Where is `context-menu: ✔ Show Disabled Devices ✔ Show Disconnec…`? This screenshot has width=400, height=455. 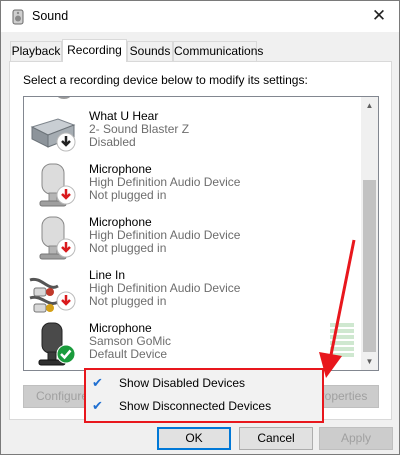
context-menu: ✔ Show Disabled Devices ✔ Show Disconnec… is located at coordinates (204, 395).